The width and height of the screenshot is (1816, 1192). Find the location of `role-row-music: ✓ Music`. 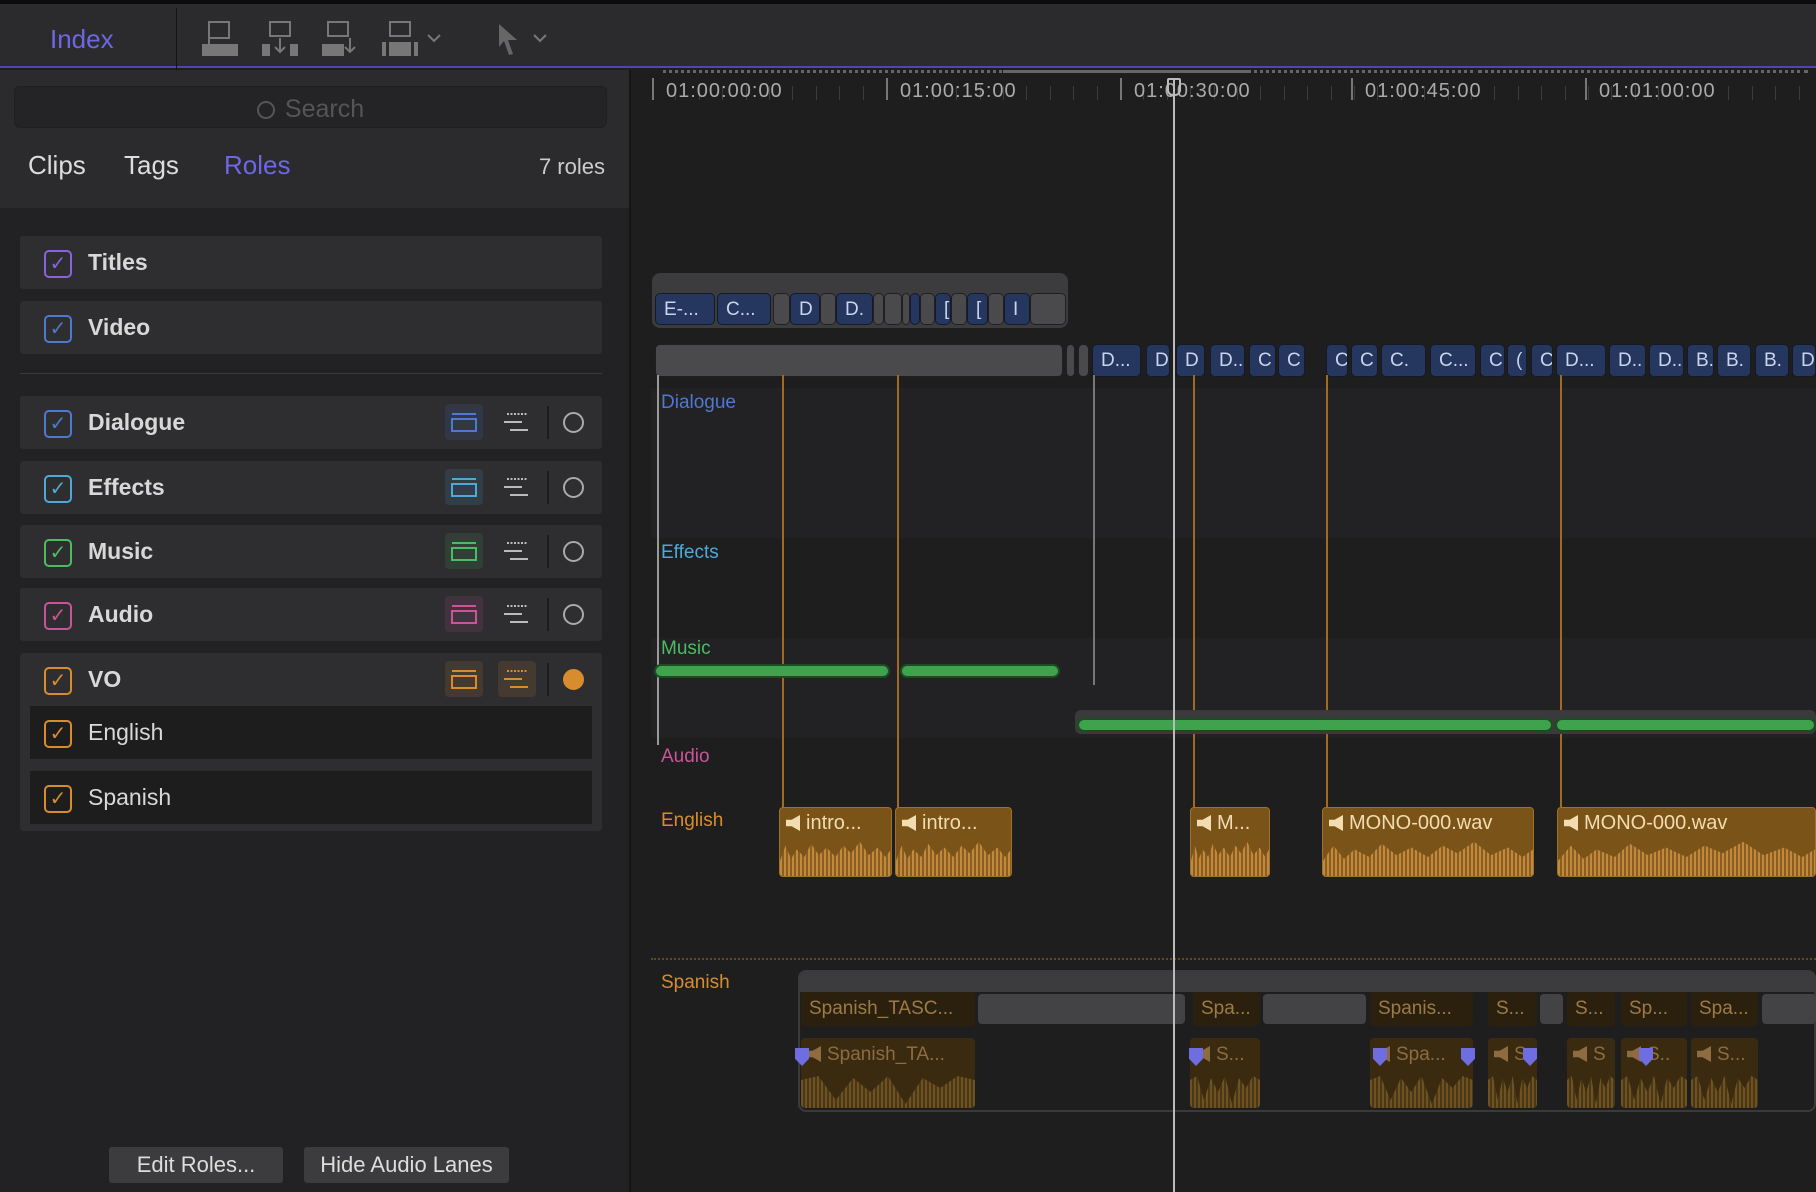

role-row-music: ✓ Music is located at coordinates (311, 551).